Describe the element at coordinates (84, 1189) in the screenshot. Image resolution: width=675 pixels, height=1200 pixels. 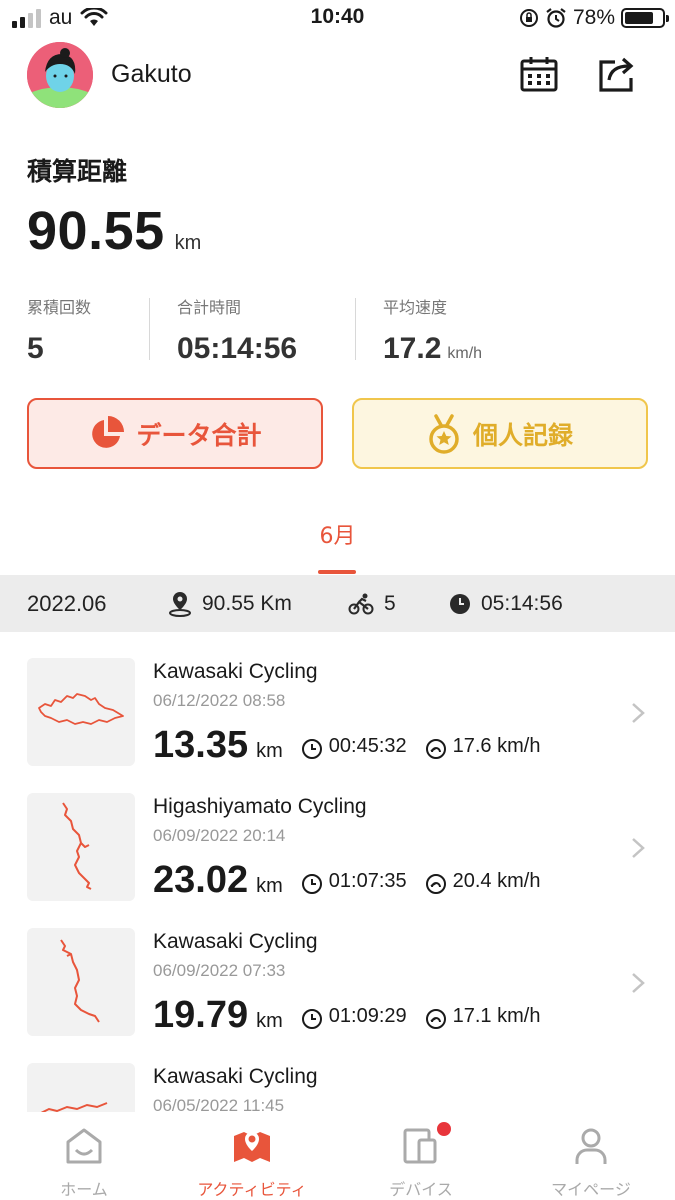
I see `tab-home-label: ホーム` at that location.